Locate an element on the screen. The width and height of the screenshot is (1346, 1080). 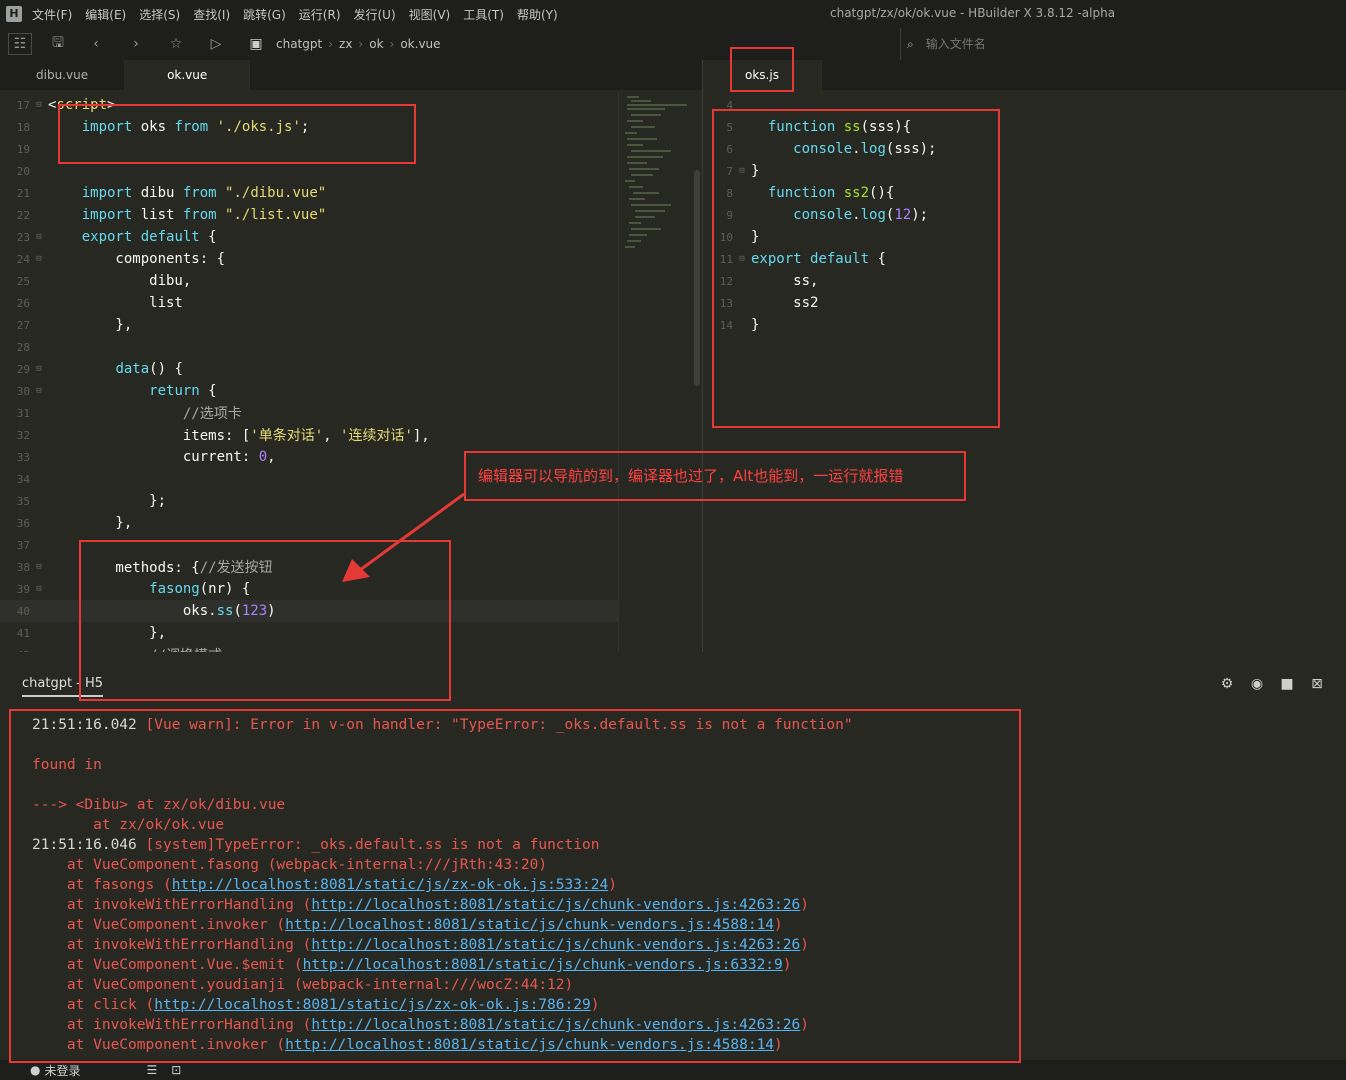
code-line: 8 function ss2(){ is located at coordinates (1023, 193).